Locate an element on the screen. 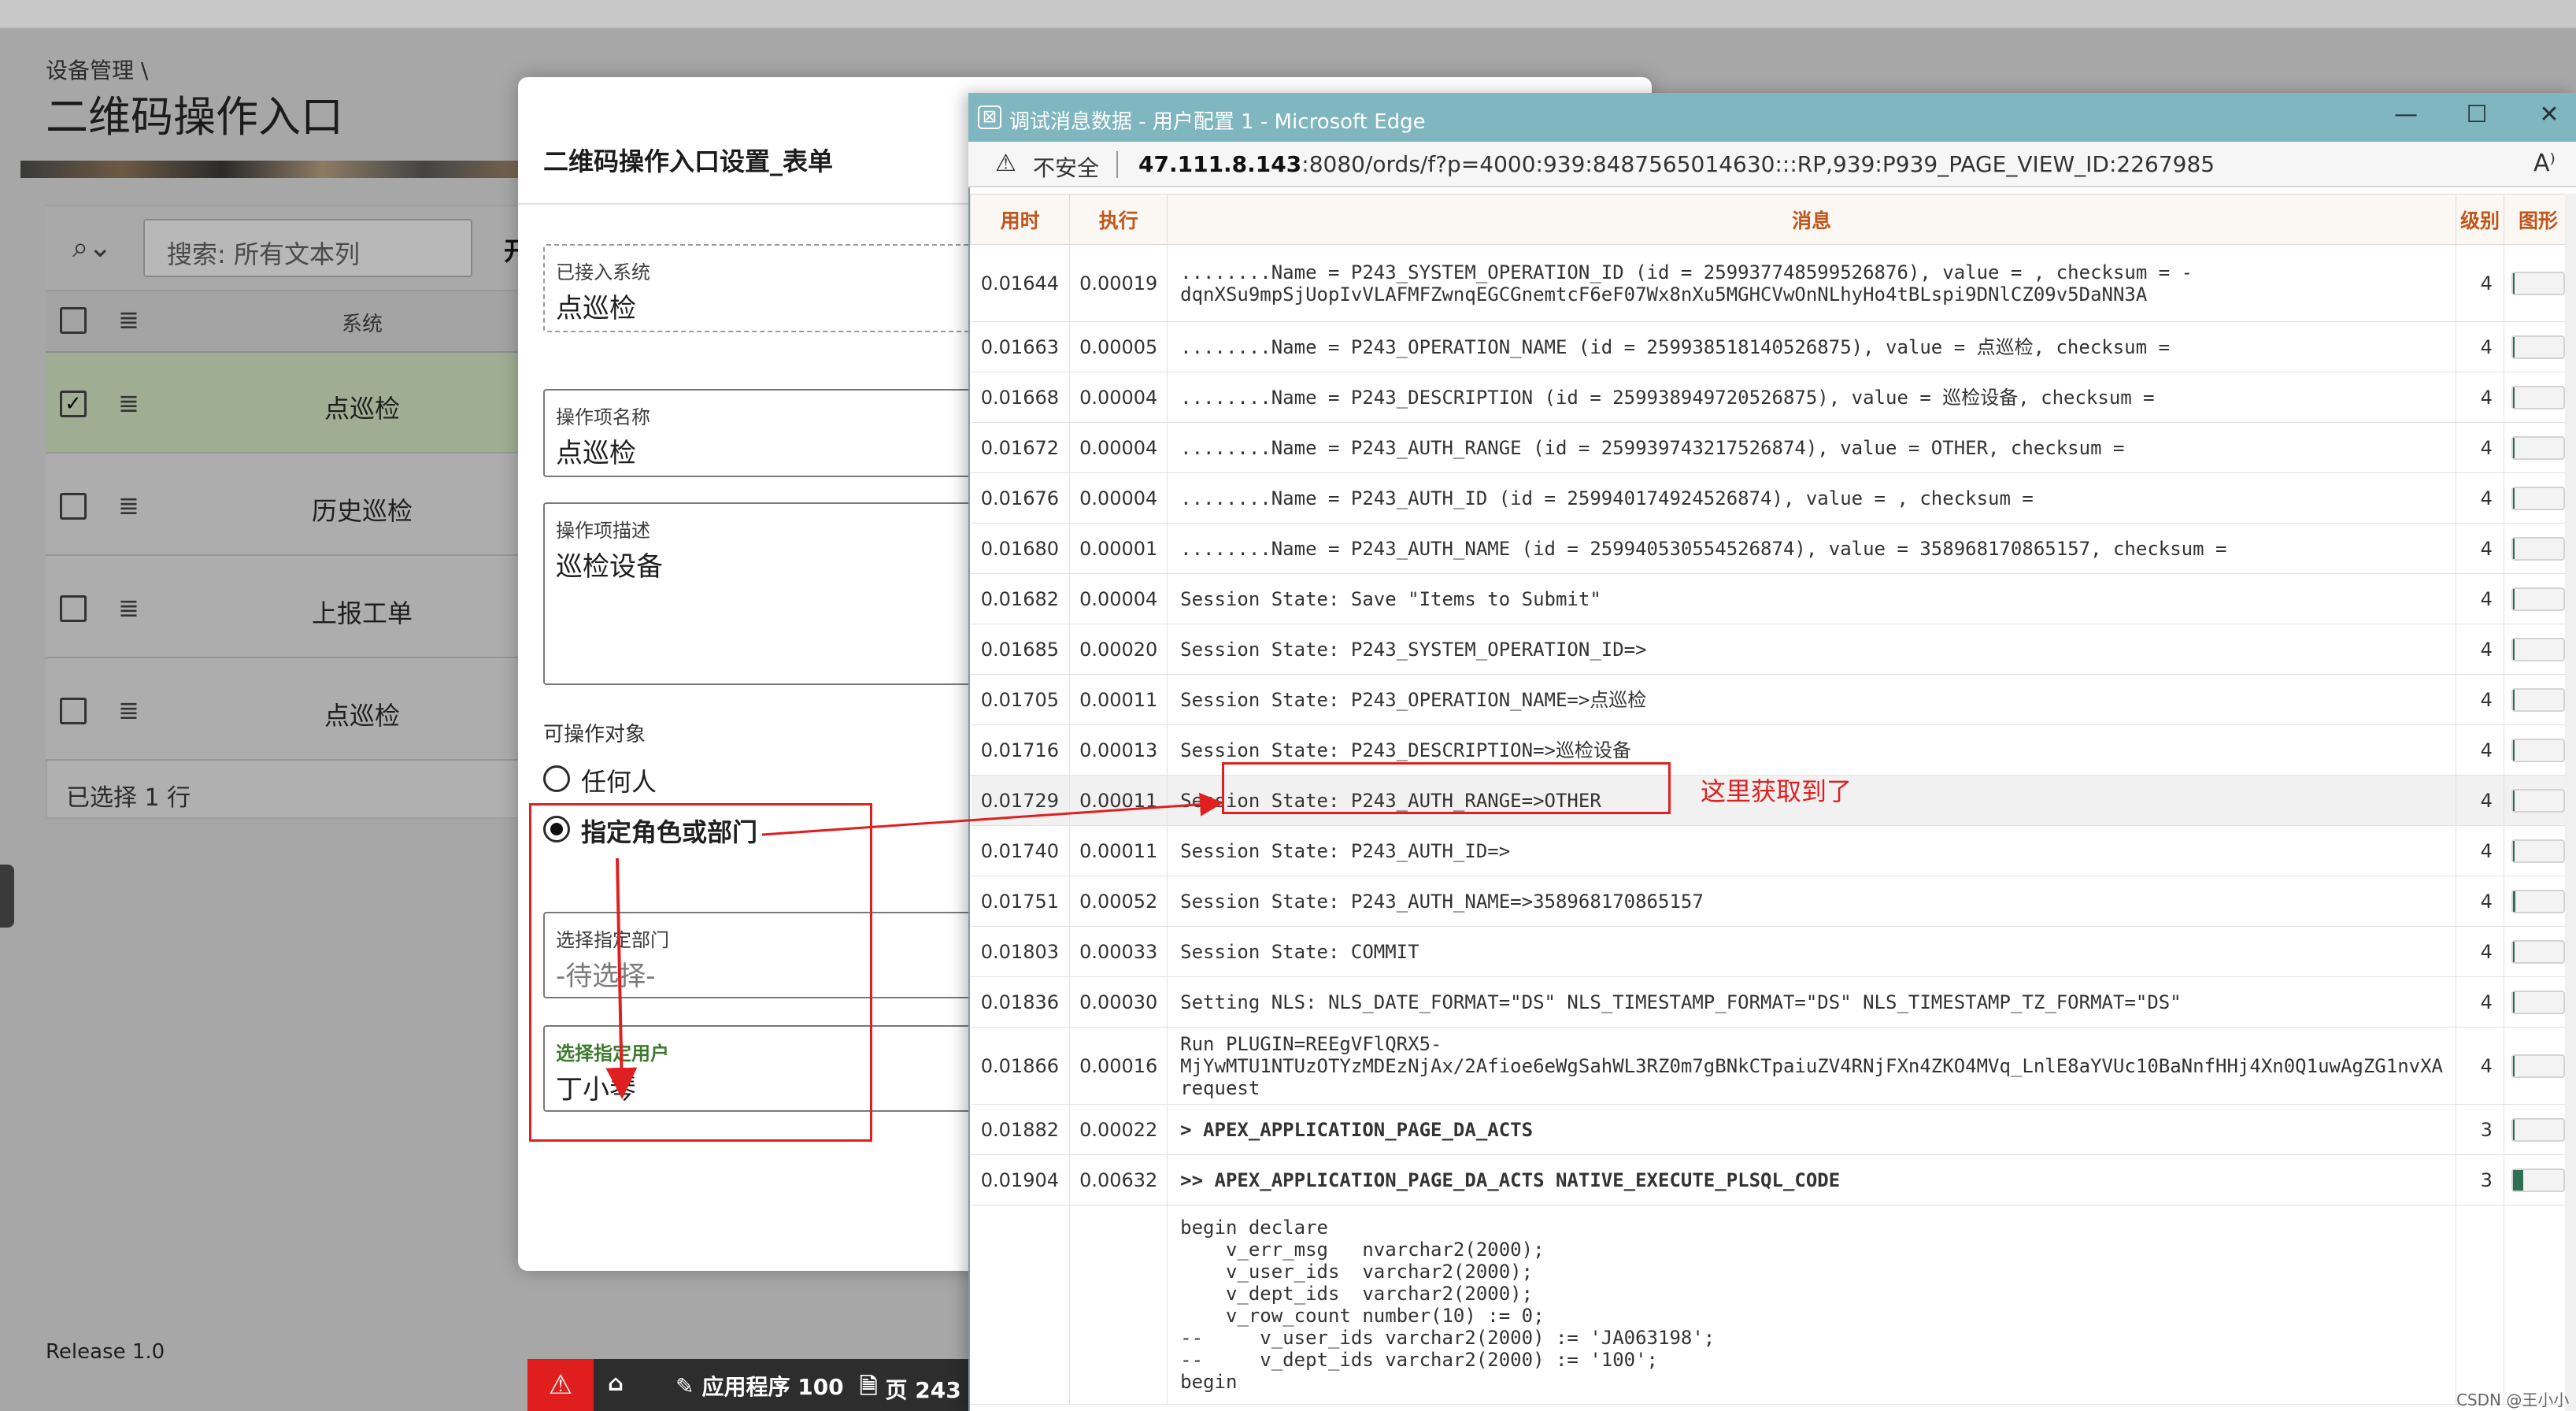  minimize-icon: — is located at coordinates (2406, 115).